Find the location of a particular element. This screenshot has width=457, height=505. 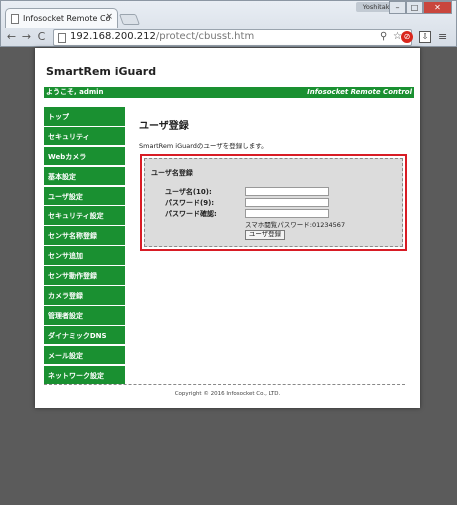

sidebar-item-user-settings: ユーザ設定 is located at coordinates (84, 196).